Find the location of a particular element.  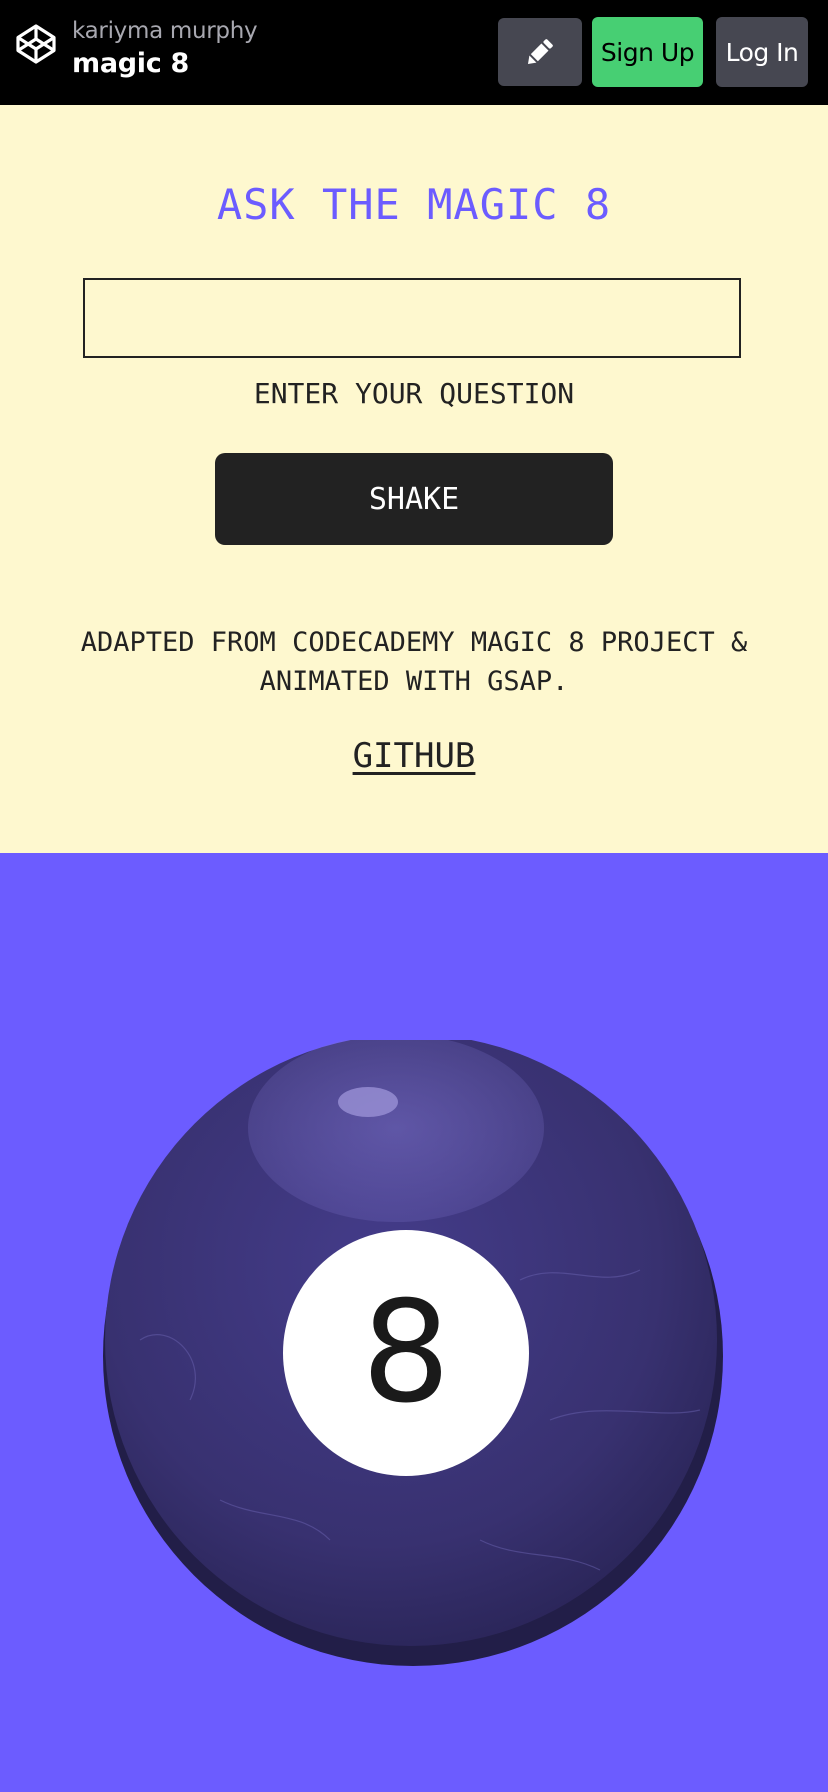

ball-shine is located at coordinates (368, 1102).